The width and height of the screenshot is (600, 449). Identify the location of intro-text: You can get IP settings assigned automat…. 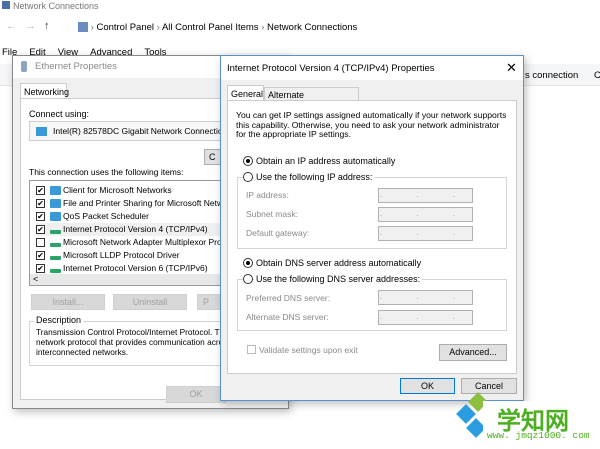
(371, 124).